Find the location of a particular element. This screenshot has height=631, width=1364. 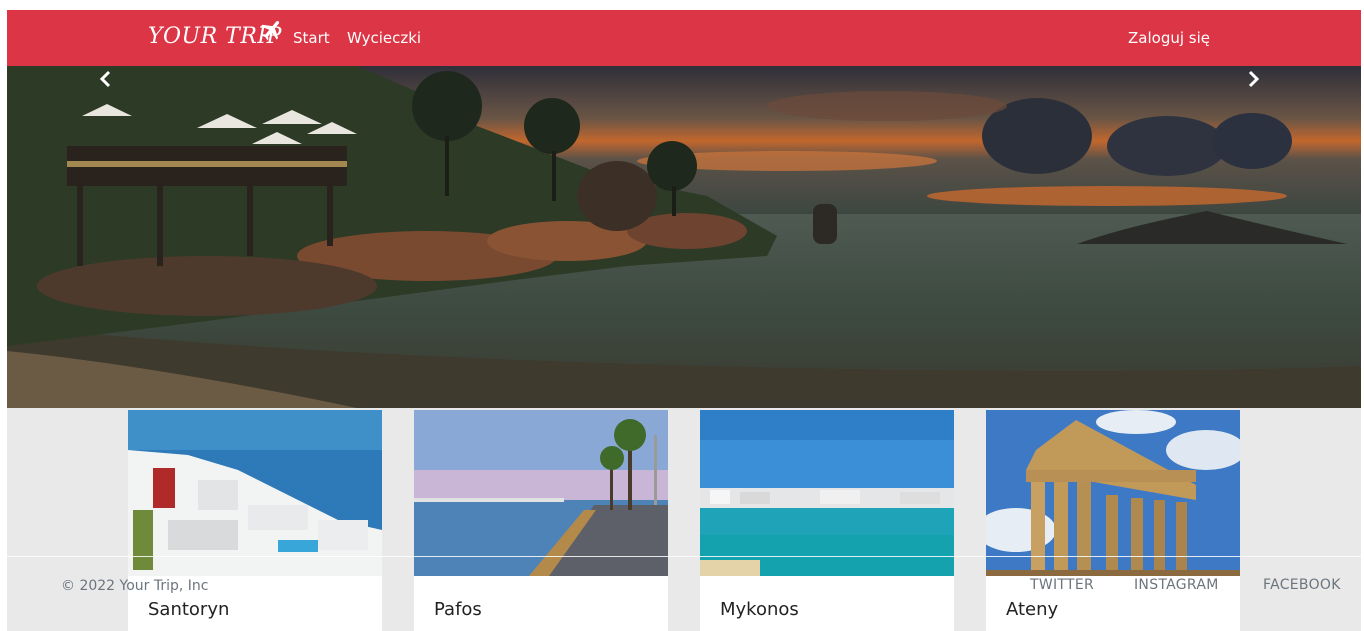

chevron-left-icon is located at coordinates (105, 79).